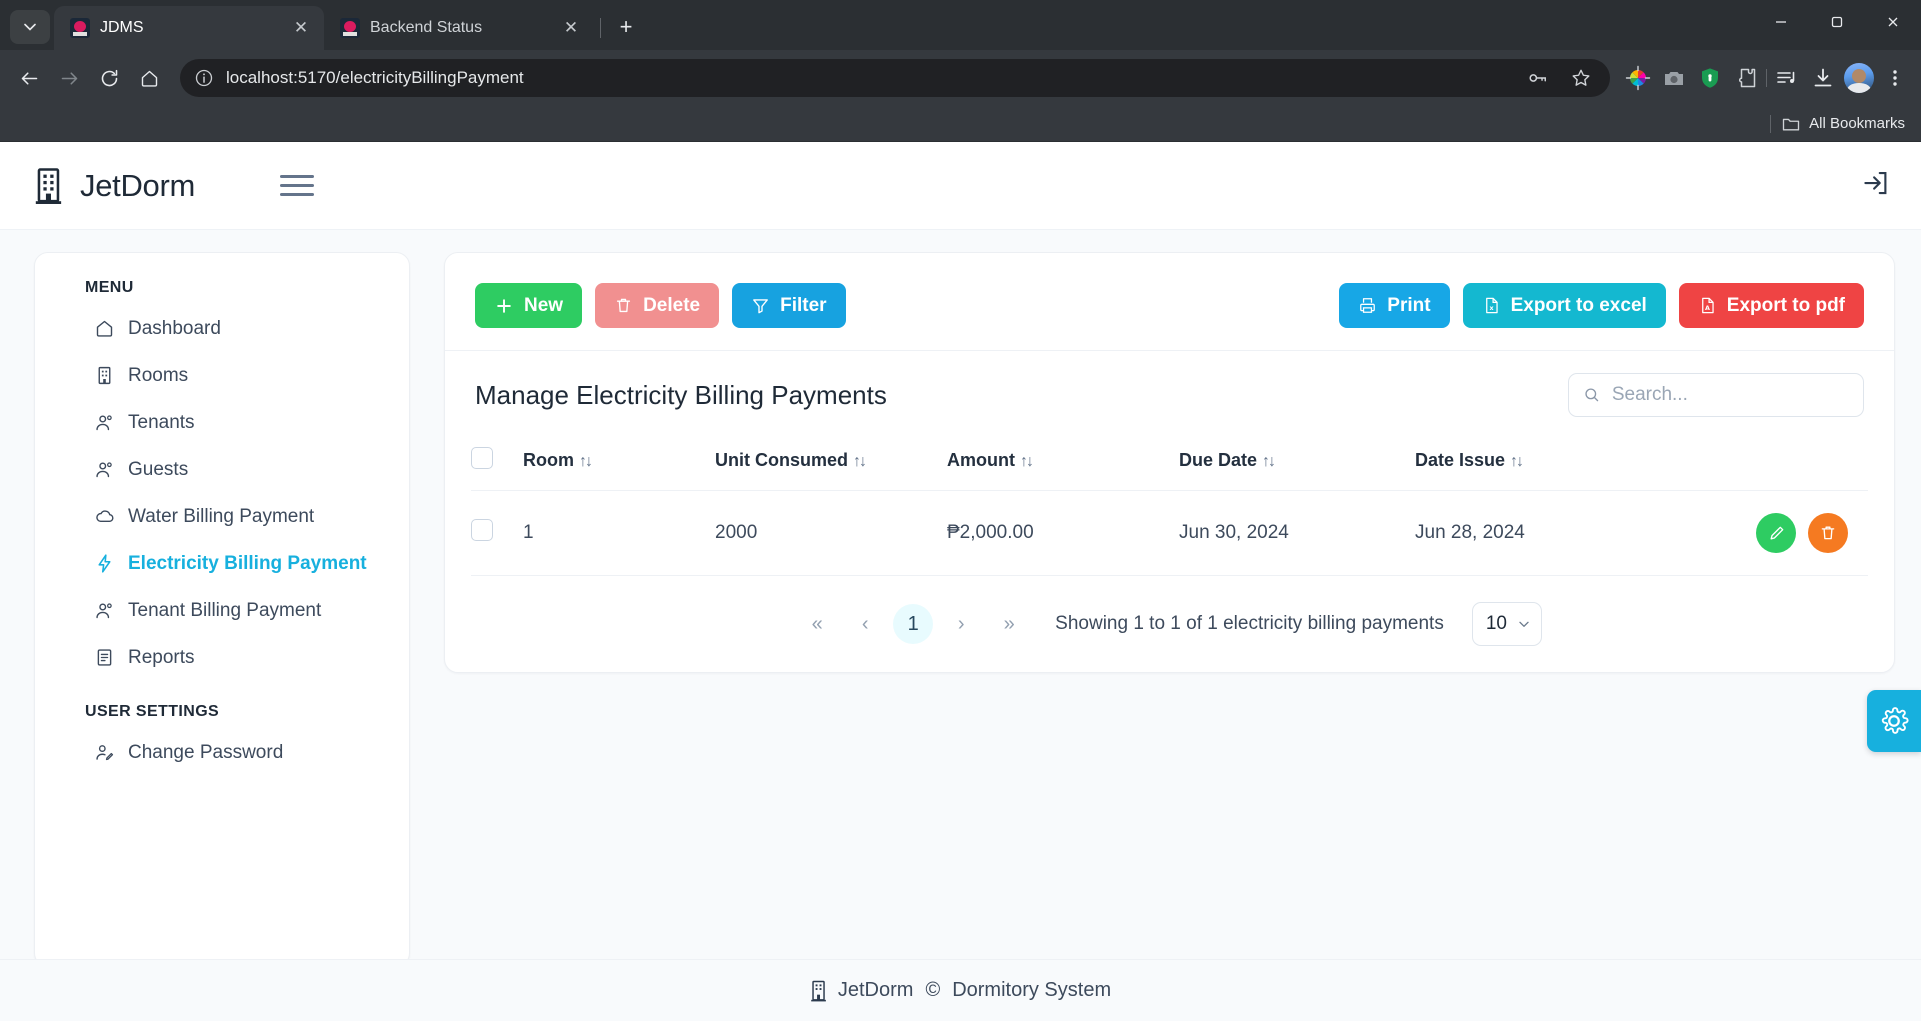  I want to click on delete-row-button, so click(1828, 533).